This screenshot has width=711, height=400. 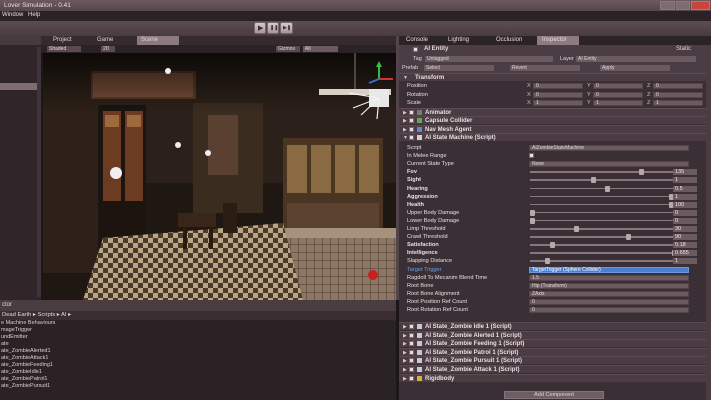 What do you see at coordinates (288, 49) in the screenshot?
I see `gizmos-dropdown: Gizmos` at bounding box center [288, 49].